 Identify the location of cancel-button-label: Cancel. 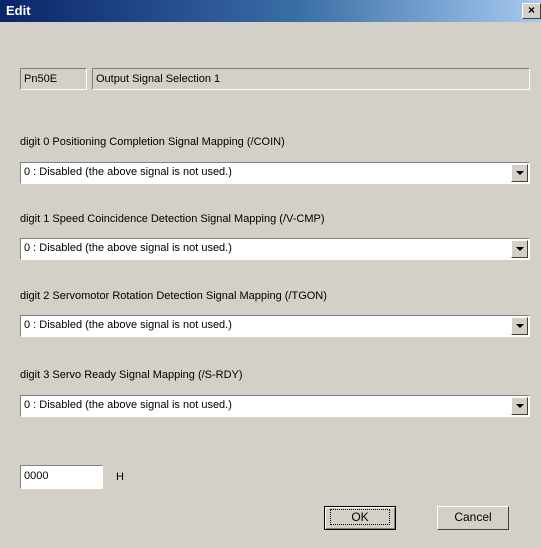
(473, 517).